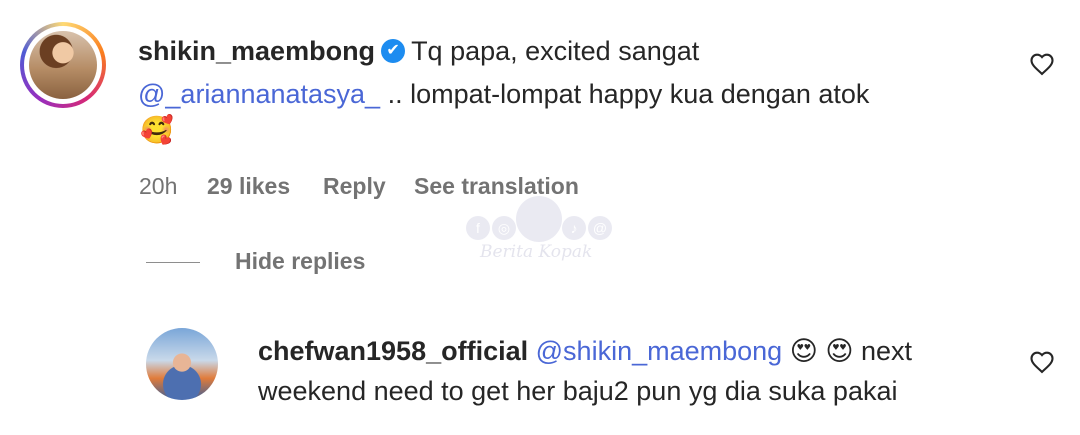 This screenshot has height=435, width=1080. I want to click on hide-replies-divider, so click(173, 262).